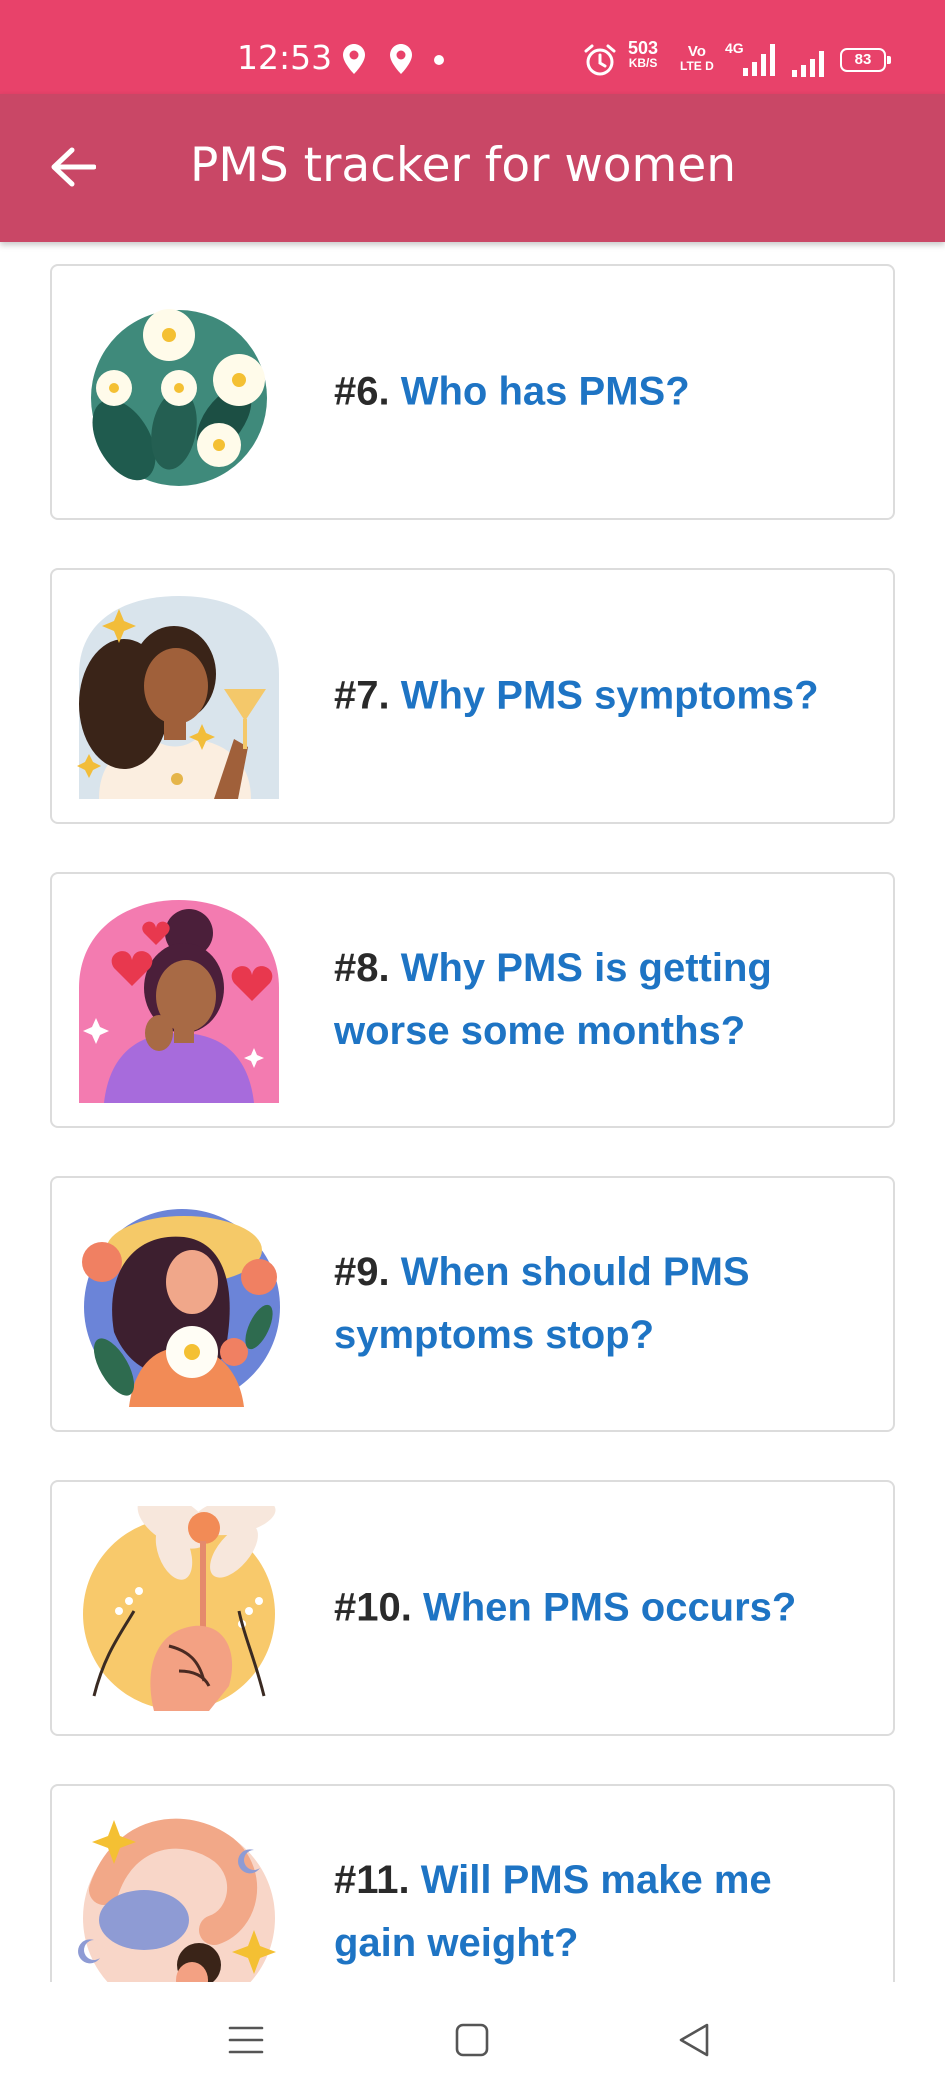 This screenshot has width=945, height=2100. Describe the element at coordinates (179, 392) in the screenshot. I see `daisy-illustration` at that location.